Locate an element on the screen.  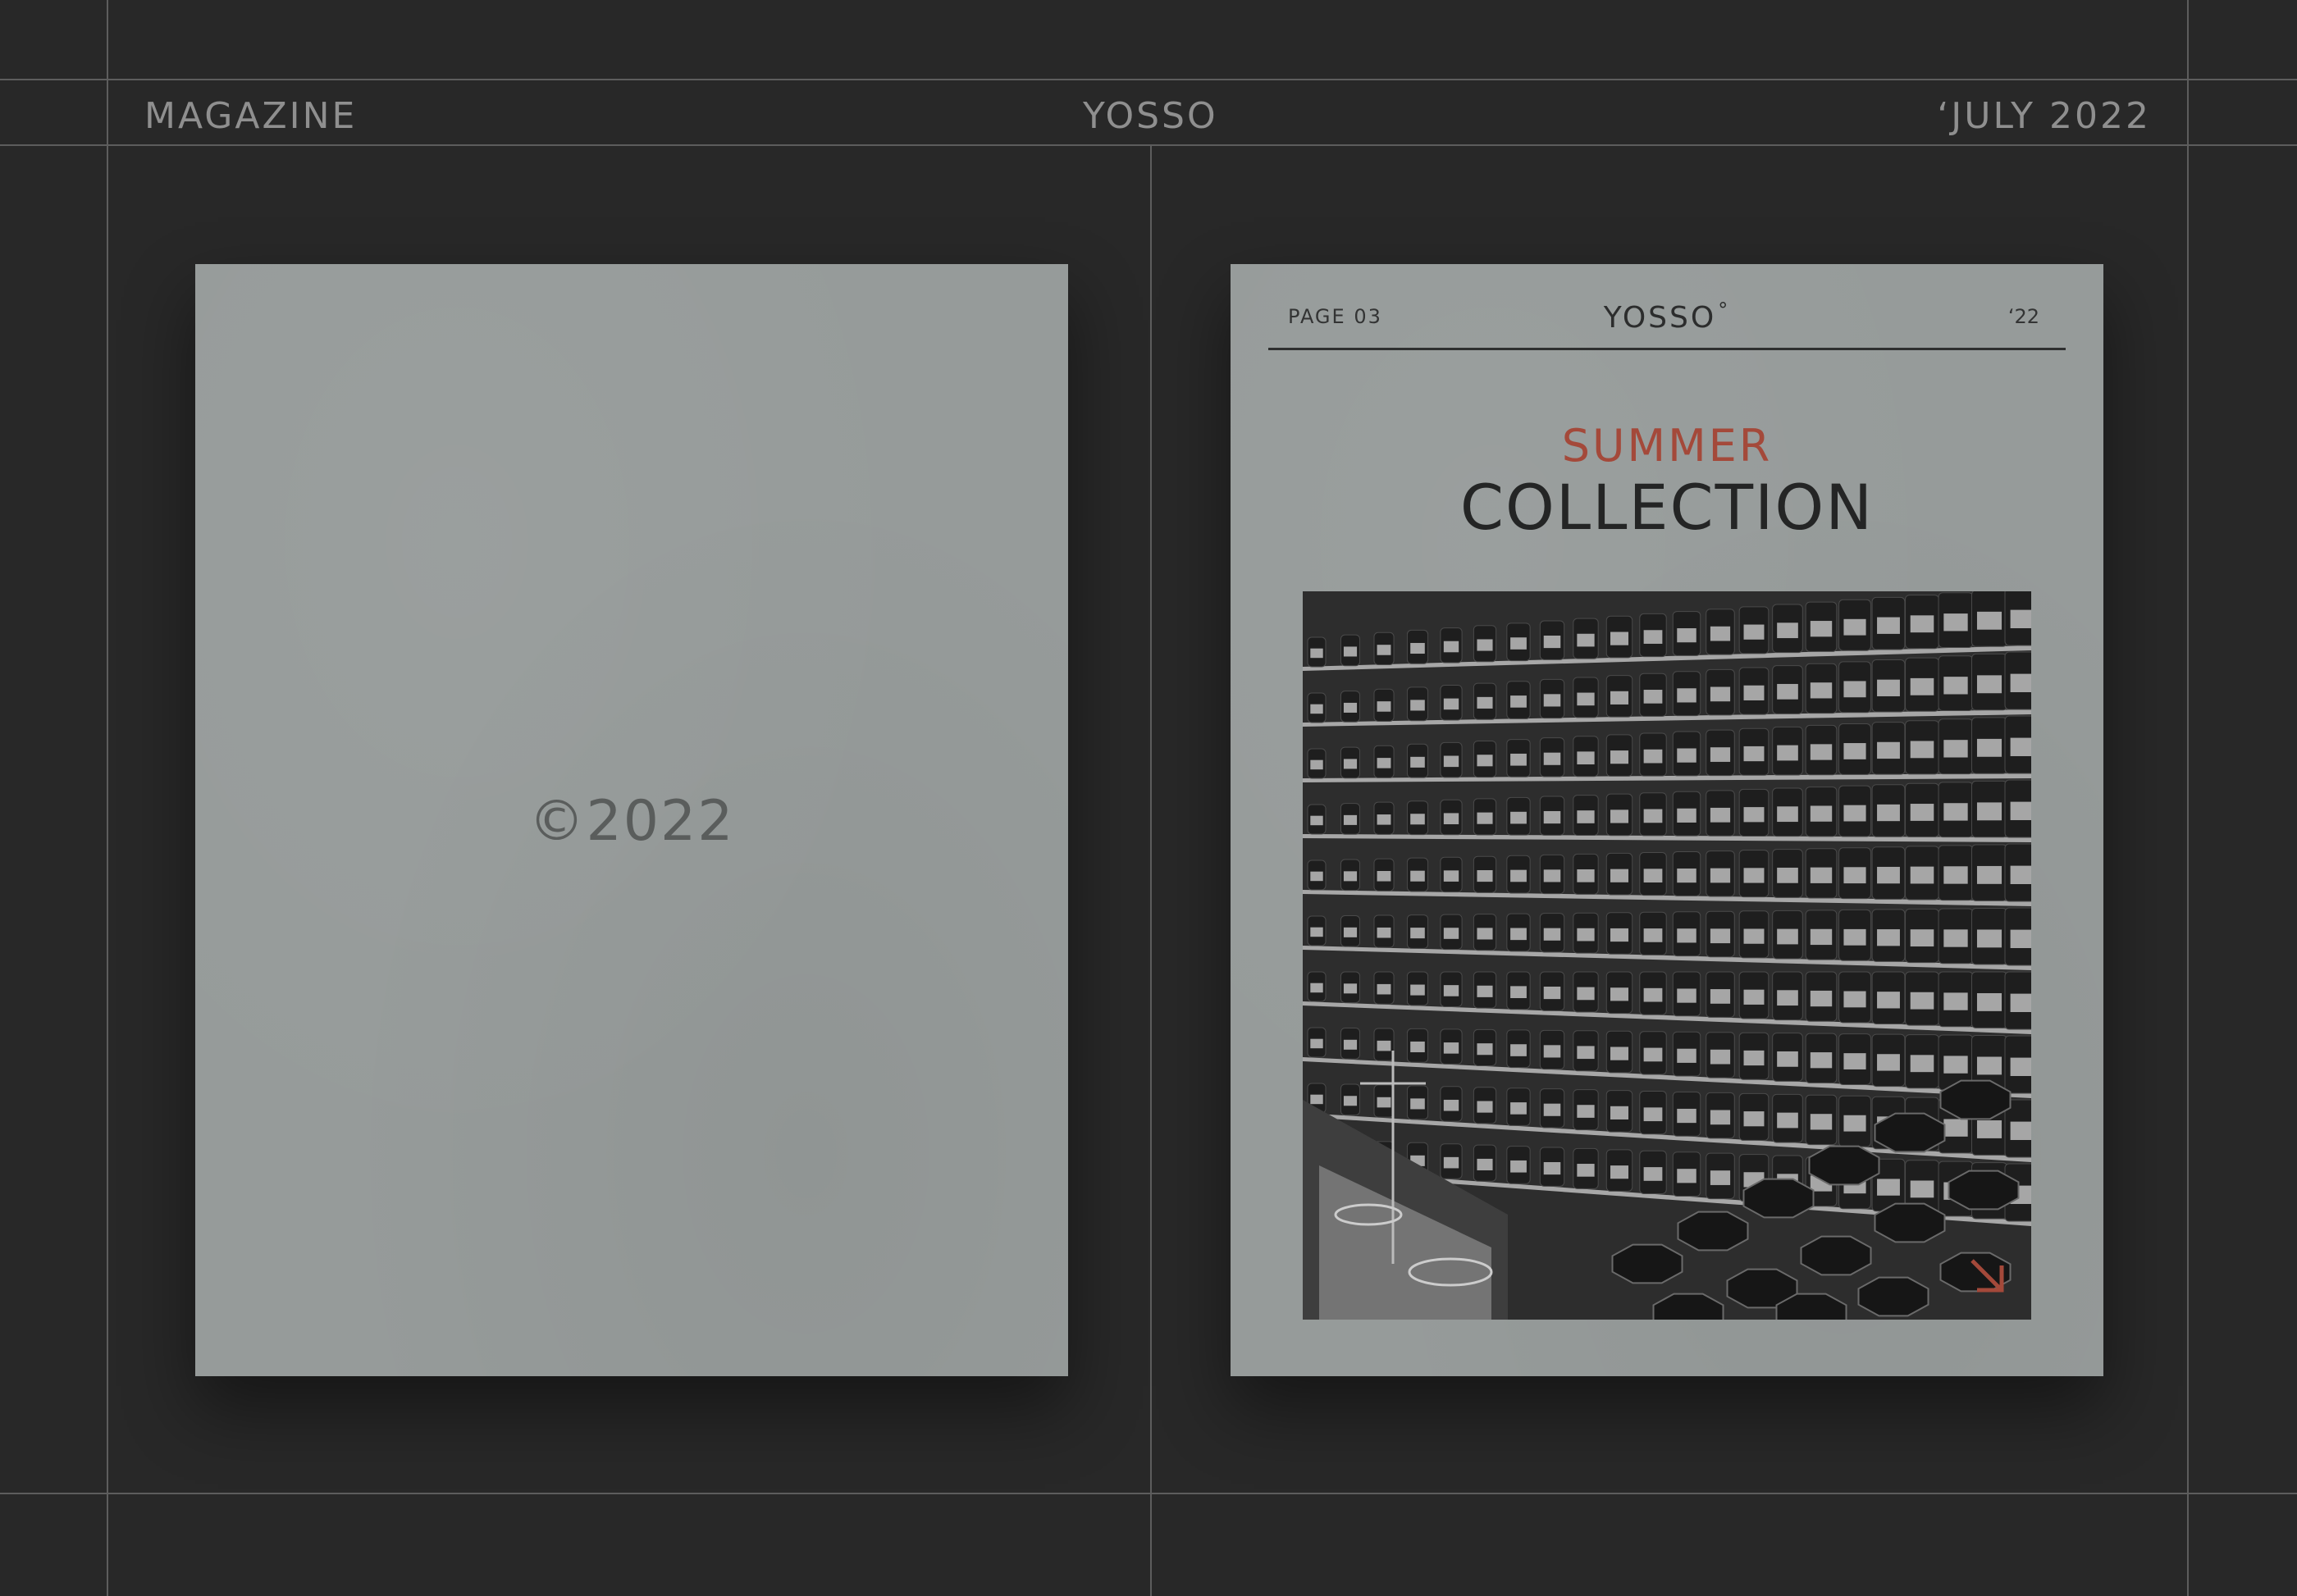
page-brand-text: YOSSO is located at coordinates (1660, 318).